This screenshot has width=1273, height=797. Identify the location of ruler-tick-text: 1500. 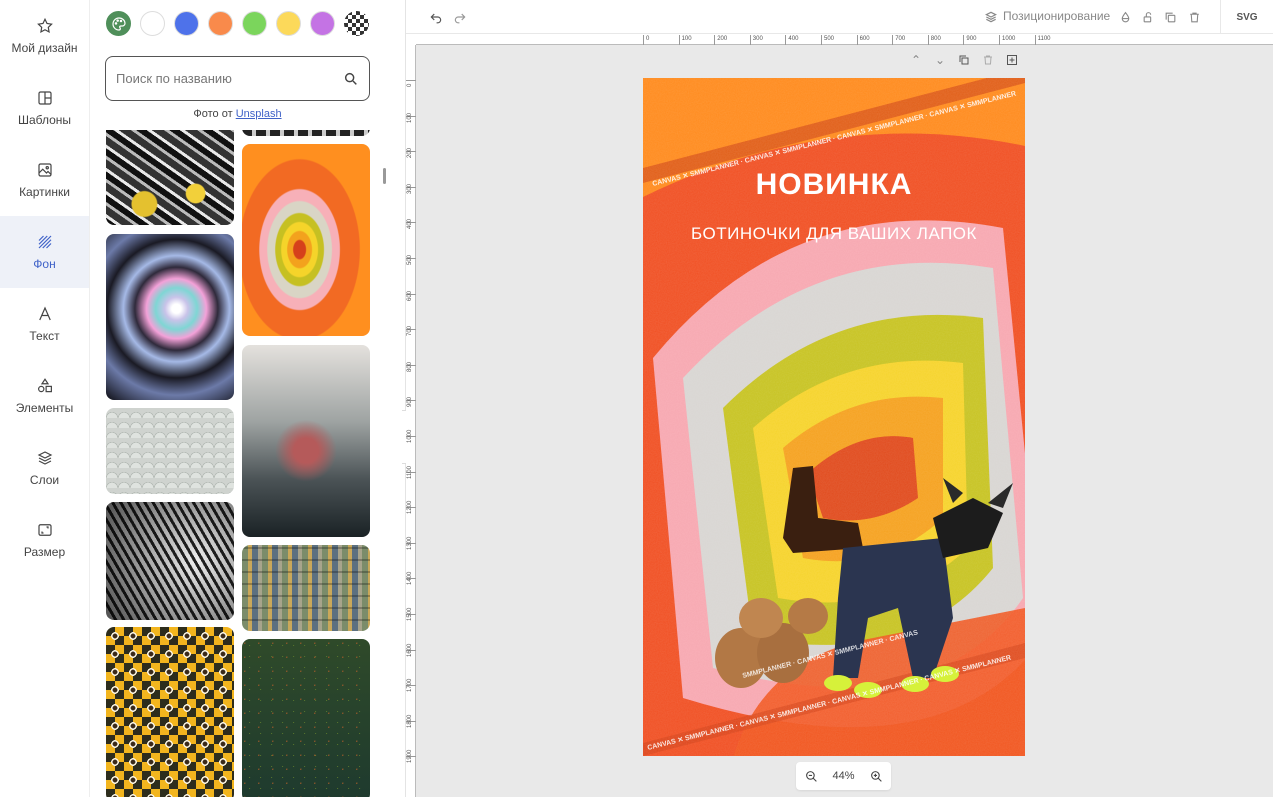
(410, 614).